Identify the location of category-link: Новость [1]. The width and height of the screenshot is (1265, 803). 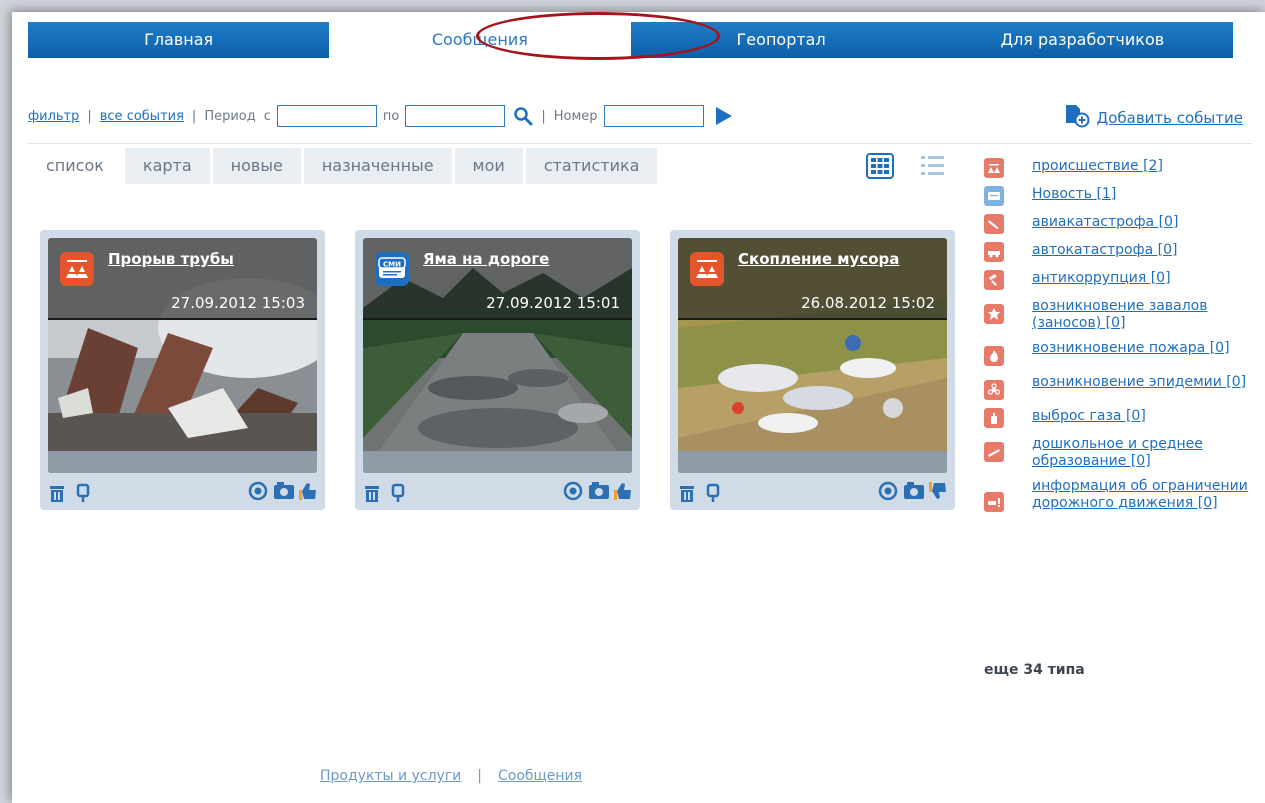
(1074, 194).